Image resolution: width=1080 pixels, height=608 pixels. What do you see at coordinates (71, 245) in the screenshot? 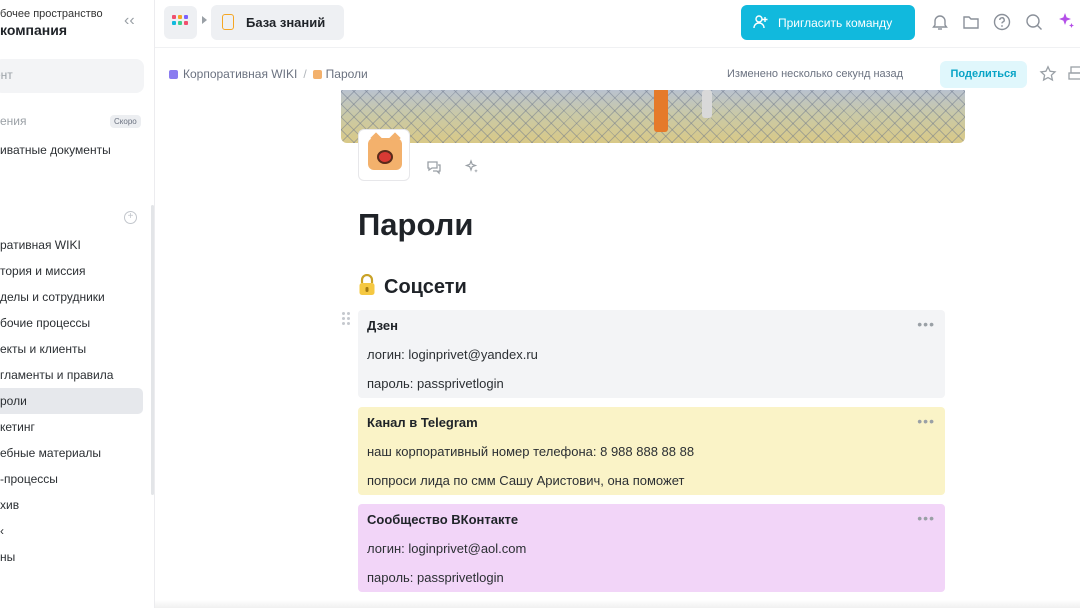
I see `sidebar-nav-item: ративная WIKI` at bounding box center [71, 245].